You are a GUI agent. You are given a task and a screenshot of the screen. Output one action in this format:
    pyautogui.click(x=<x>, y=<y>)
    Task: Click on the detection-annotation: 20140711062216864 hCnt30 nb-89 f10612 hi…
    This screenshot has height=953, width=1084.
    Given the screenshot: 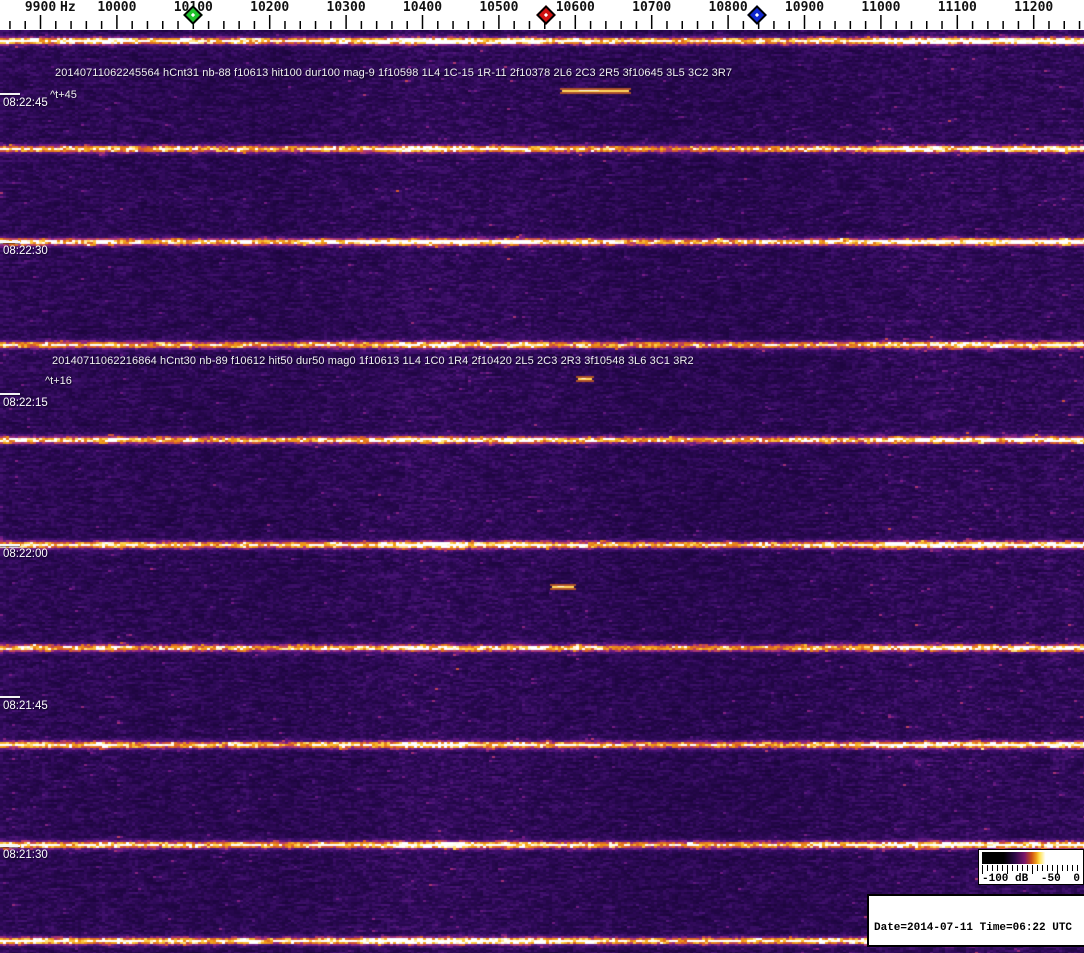 What is the action you would take?
    pyautogui.click(x=373, y=361)
    